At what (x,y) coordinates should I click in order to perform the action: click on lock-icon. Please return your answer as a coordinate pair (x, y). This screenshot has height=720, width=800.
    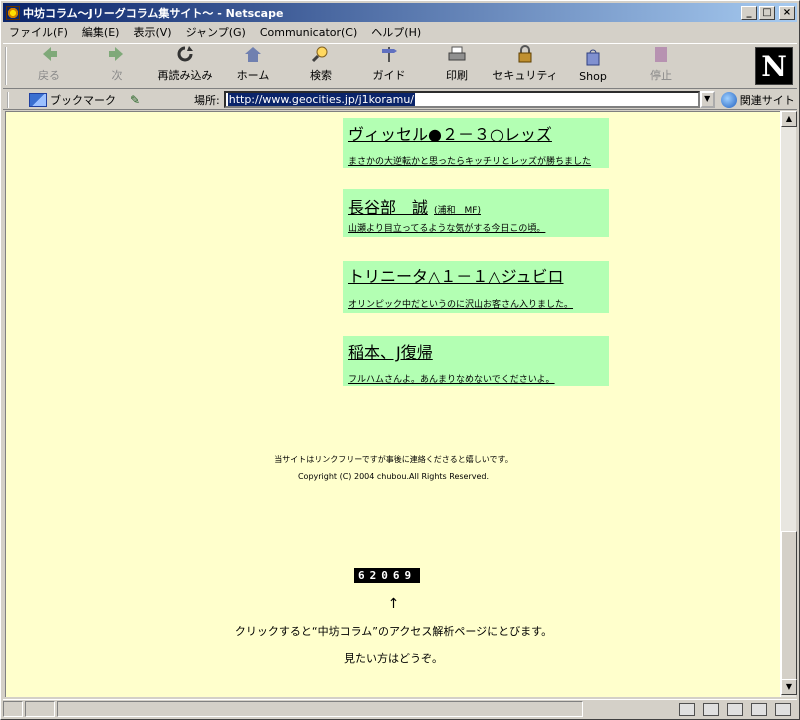
    Looking at the image, I should click on (525, 54).